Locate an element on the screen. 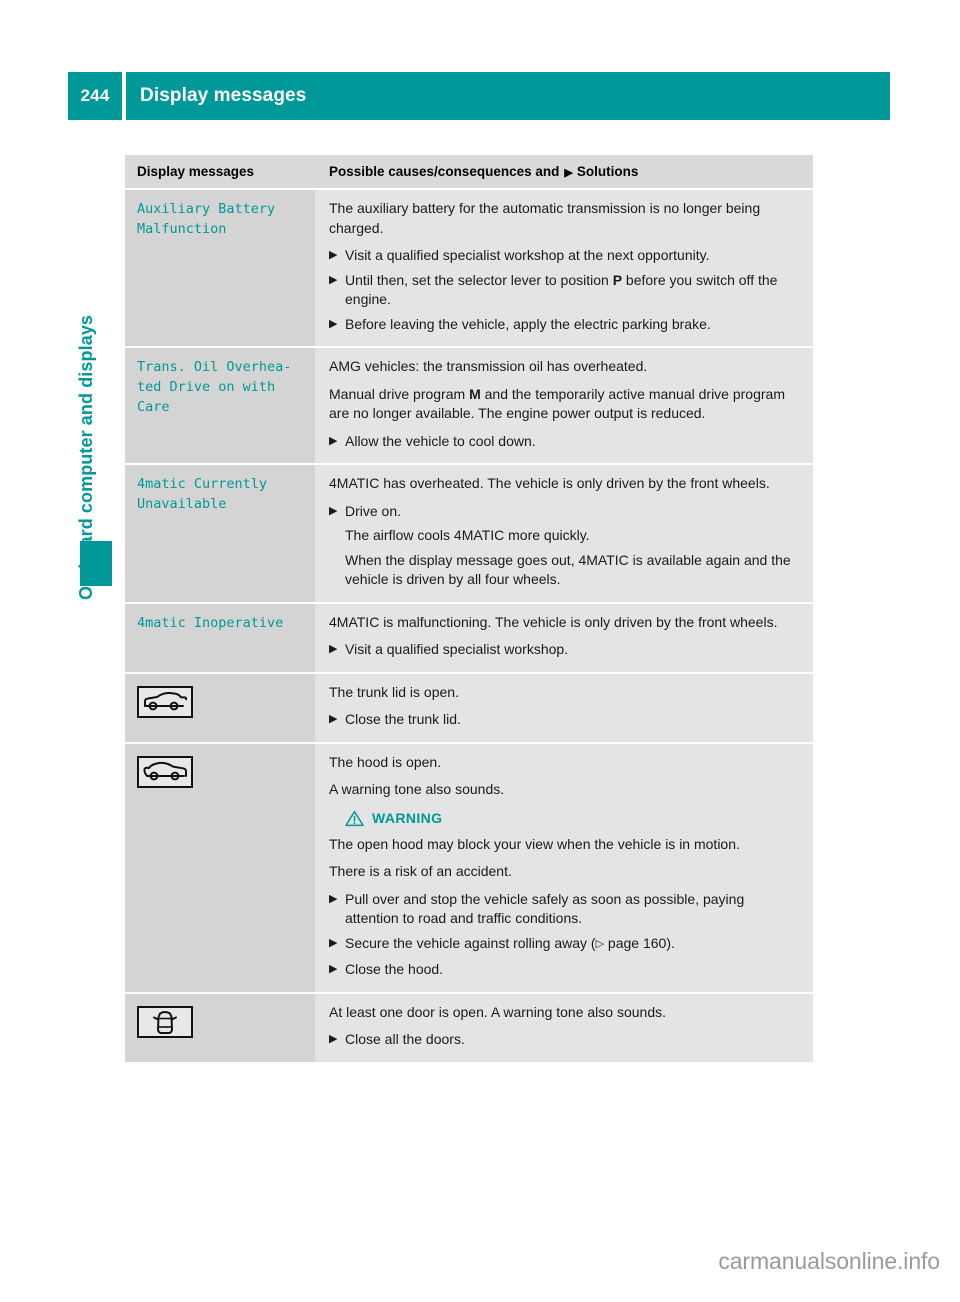  warning-label: WARNING is located at coordinates (407, 818).